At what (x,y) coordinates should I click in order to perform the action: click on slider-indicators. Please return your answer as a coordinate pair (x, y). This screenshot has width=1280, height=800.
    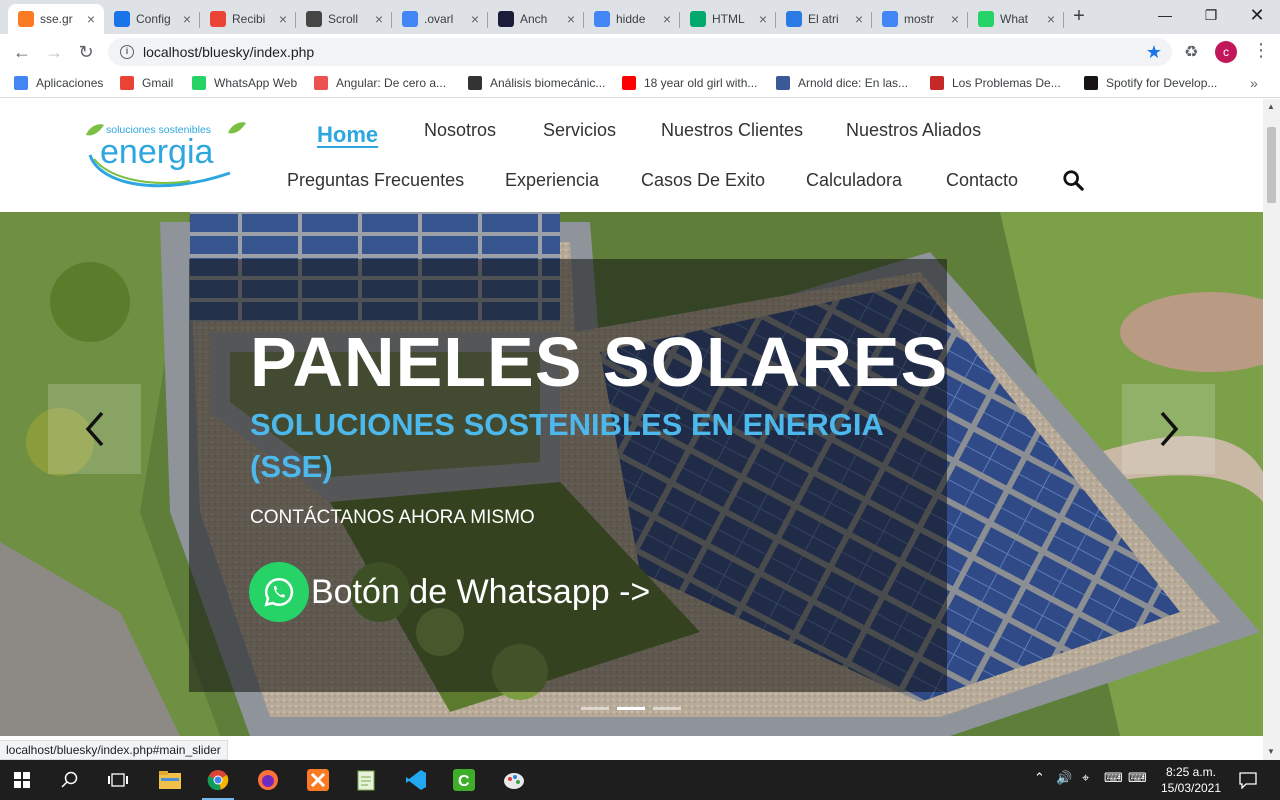
    Looking at the image, I should click on (631, 708).